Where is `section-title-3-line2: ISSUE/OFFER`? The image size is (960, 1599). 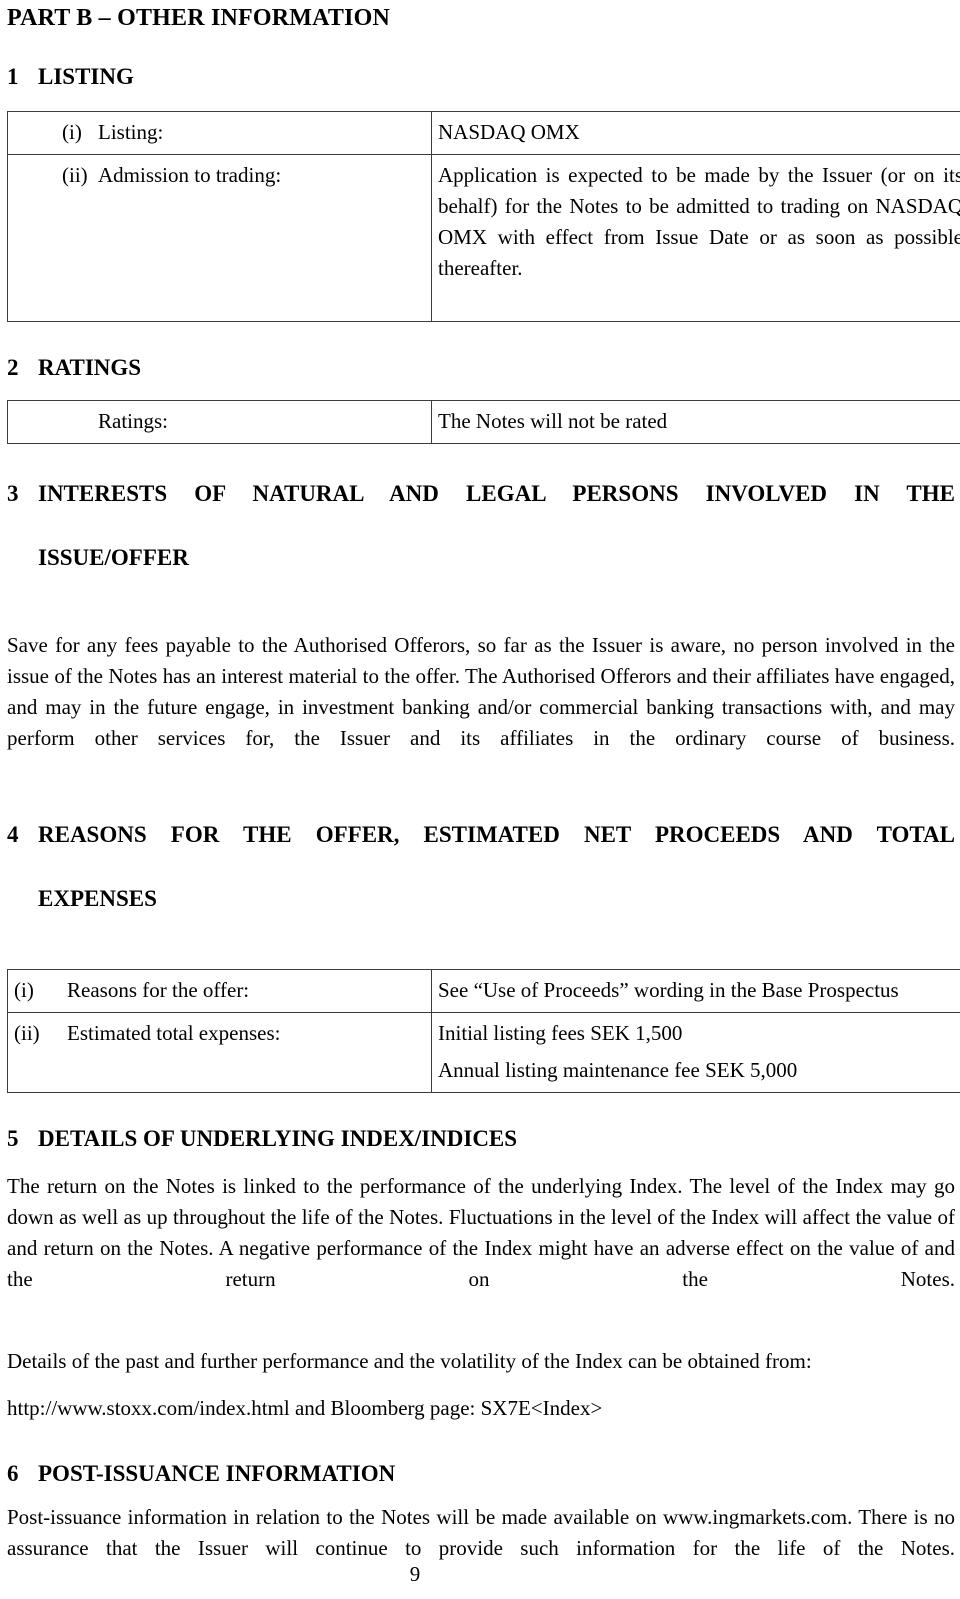
section-title-3-line2: ISSUE/OFFER is located at coordinates (113, 558).